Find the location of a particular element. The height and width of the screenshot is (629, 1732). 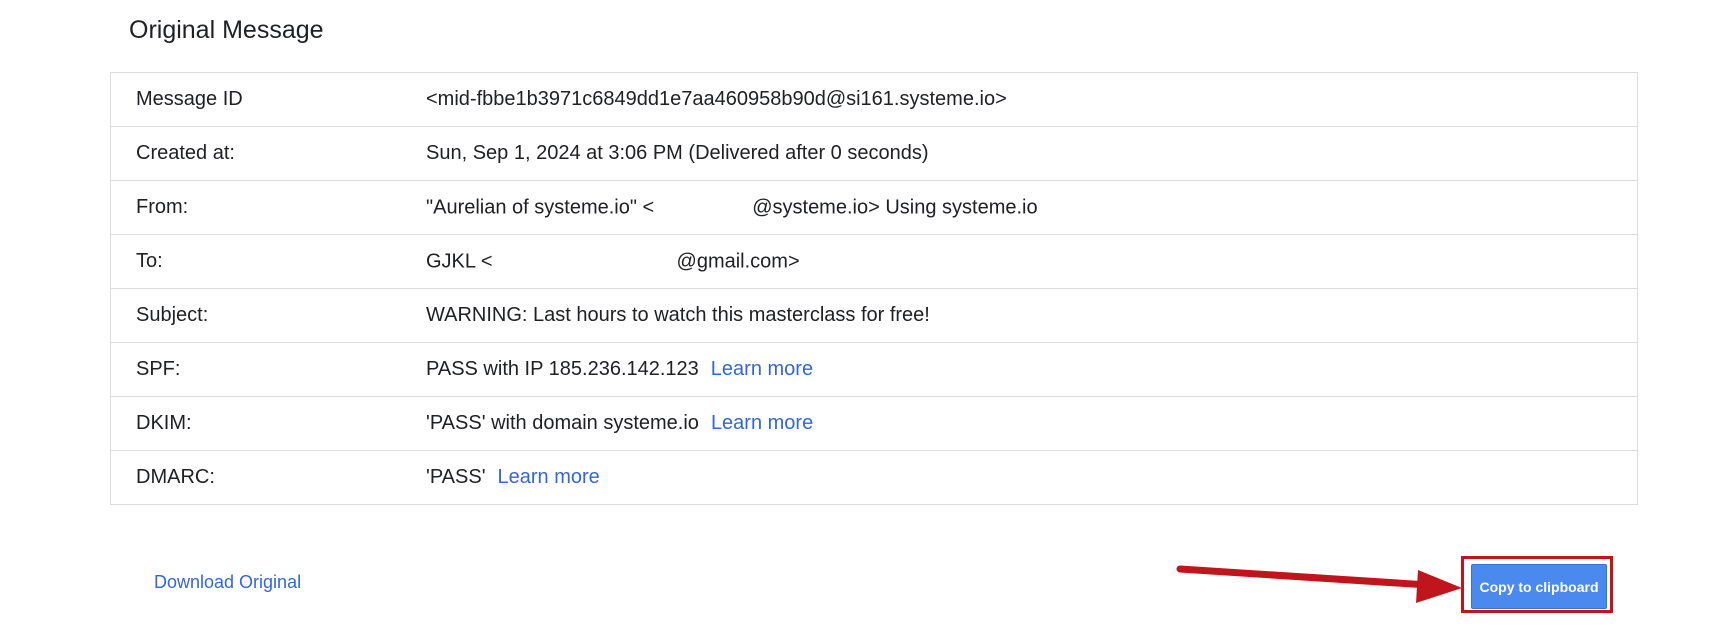

table-row-to: To: GJKL < @gmail.com> is located at coordinates (874, 261).